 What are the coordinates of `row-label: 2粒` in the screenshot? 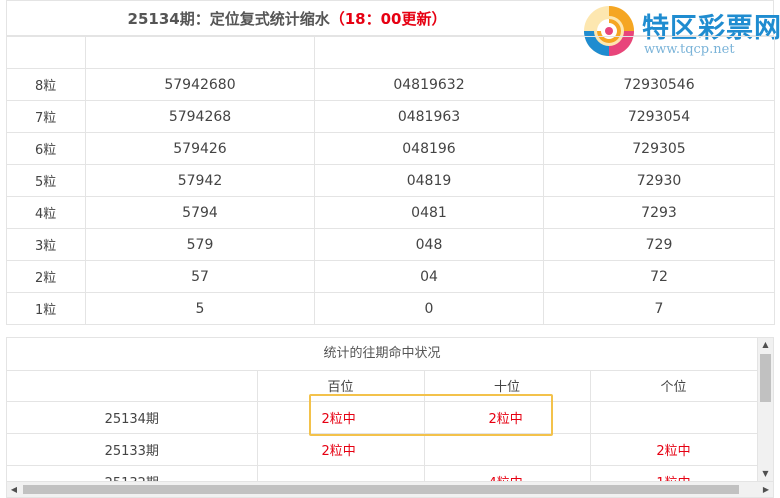 It's located at (46, 276).